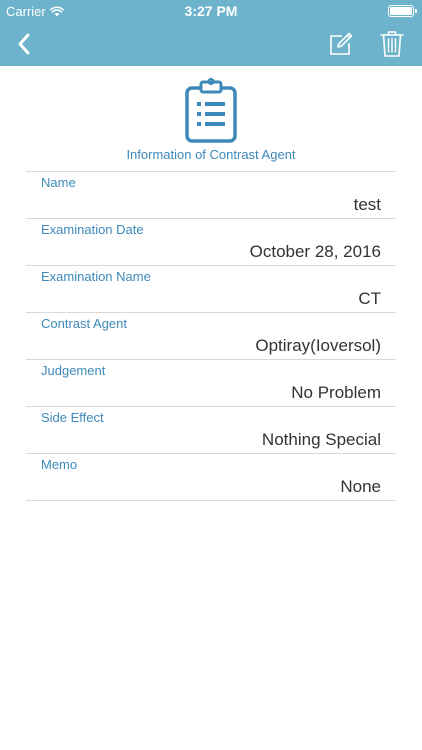  Describe the element at coordinates (92, 229) in the screenshot. I see `field-label: Examination Date` at that location.